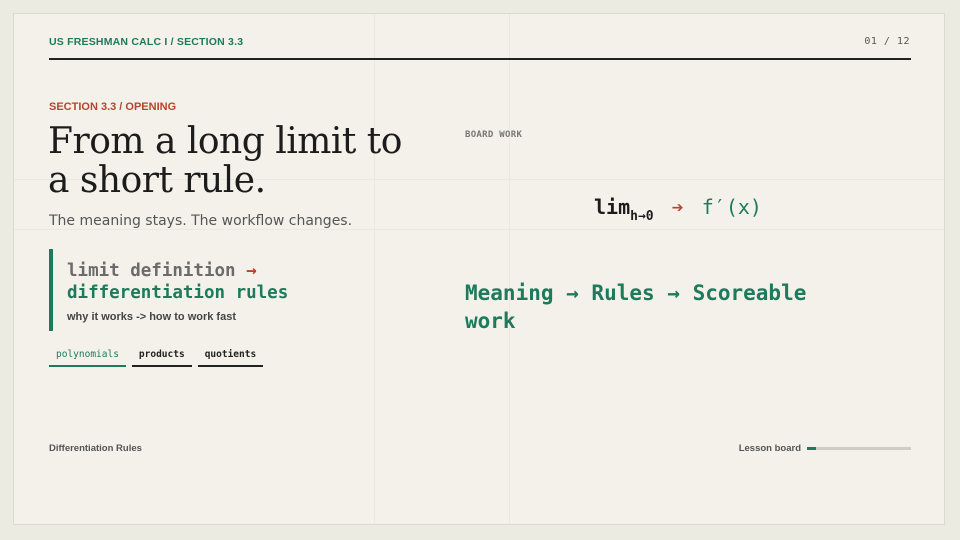 This screenshot has width=960, height=540. What do you see at coordinates (146, 42) in the screenshot?
I see `course-breadcrumb: US FRESHMAN CALC I / SECTION 3.3` at bounding box center [146, 42].